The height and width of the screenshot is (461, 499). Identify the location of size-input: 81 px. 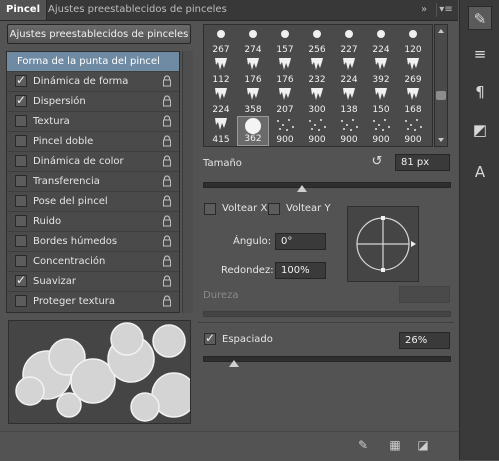
(422, 162).